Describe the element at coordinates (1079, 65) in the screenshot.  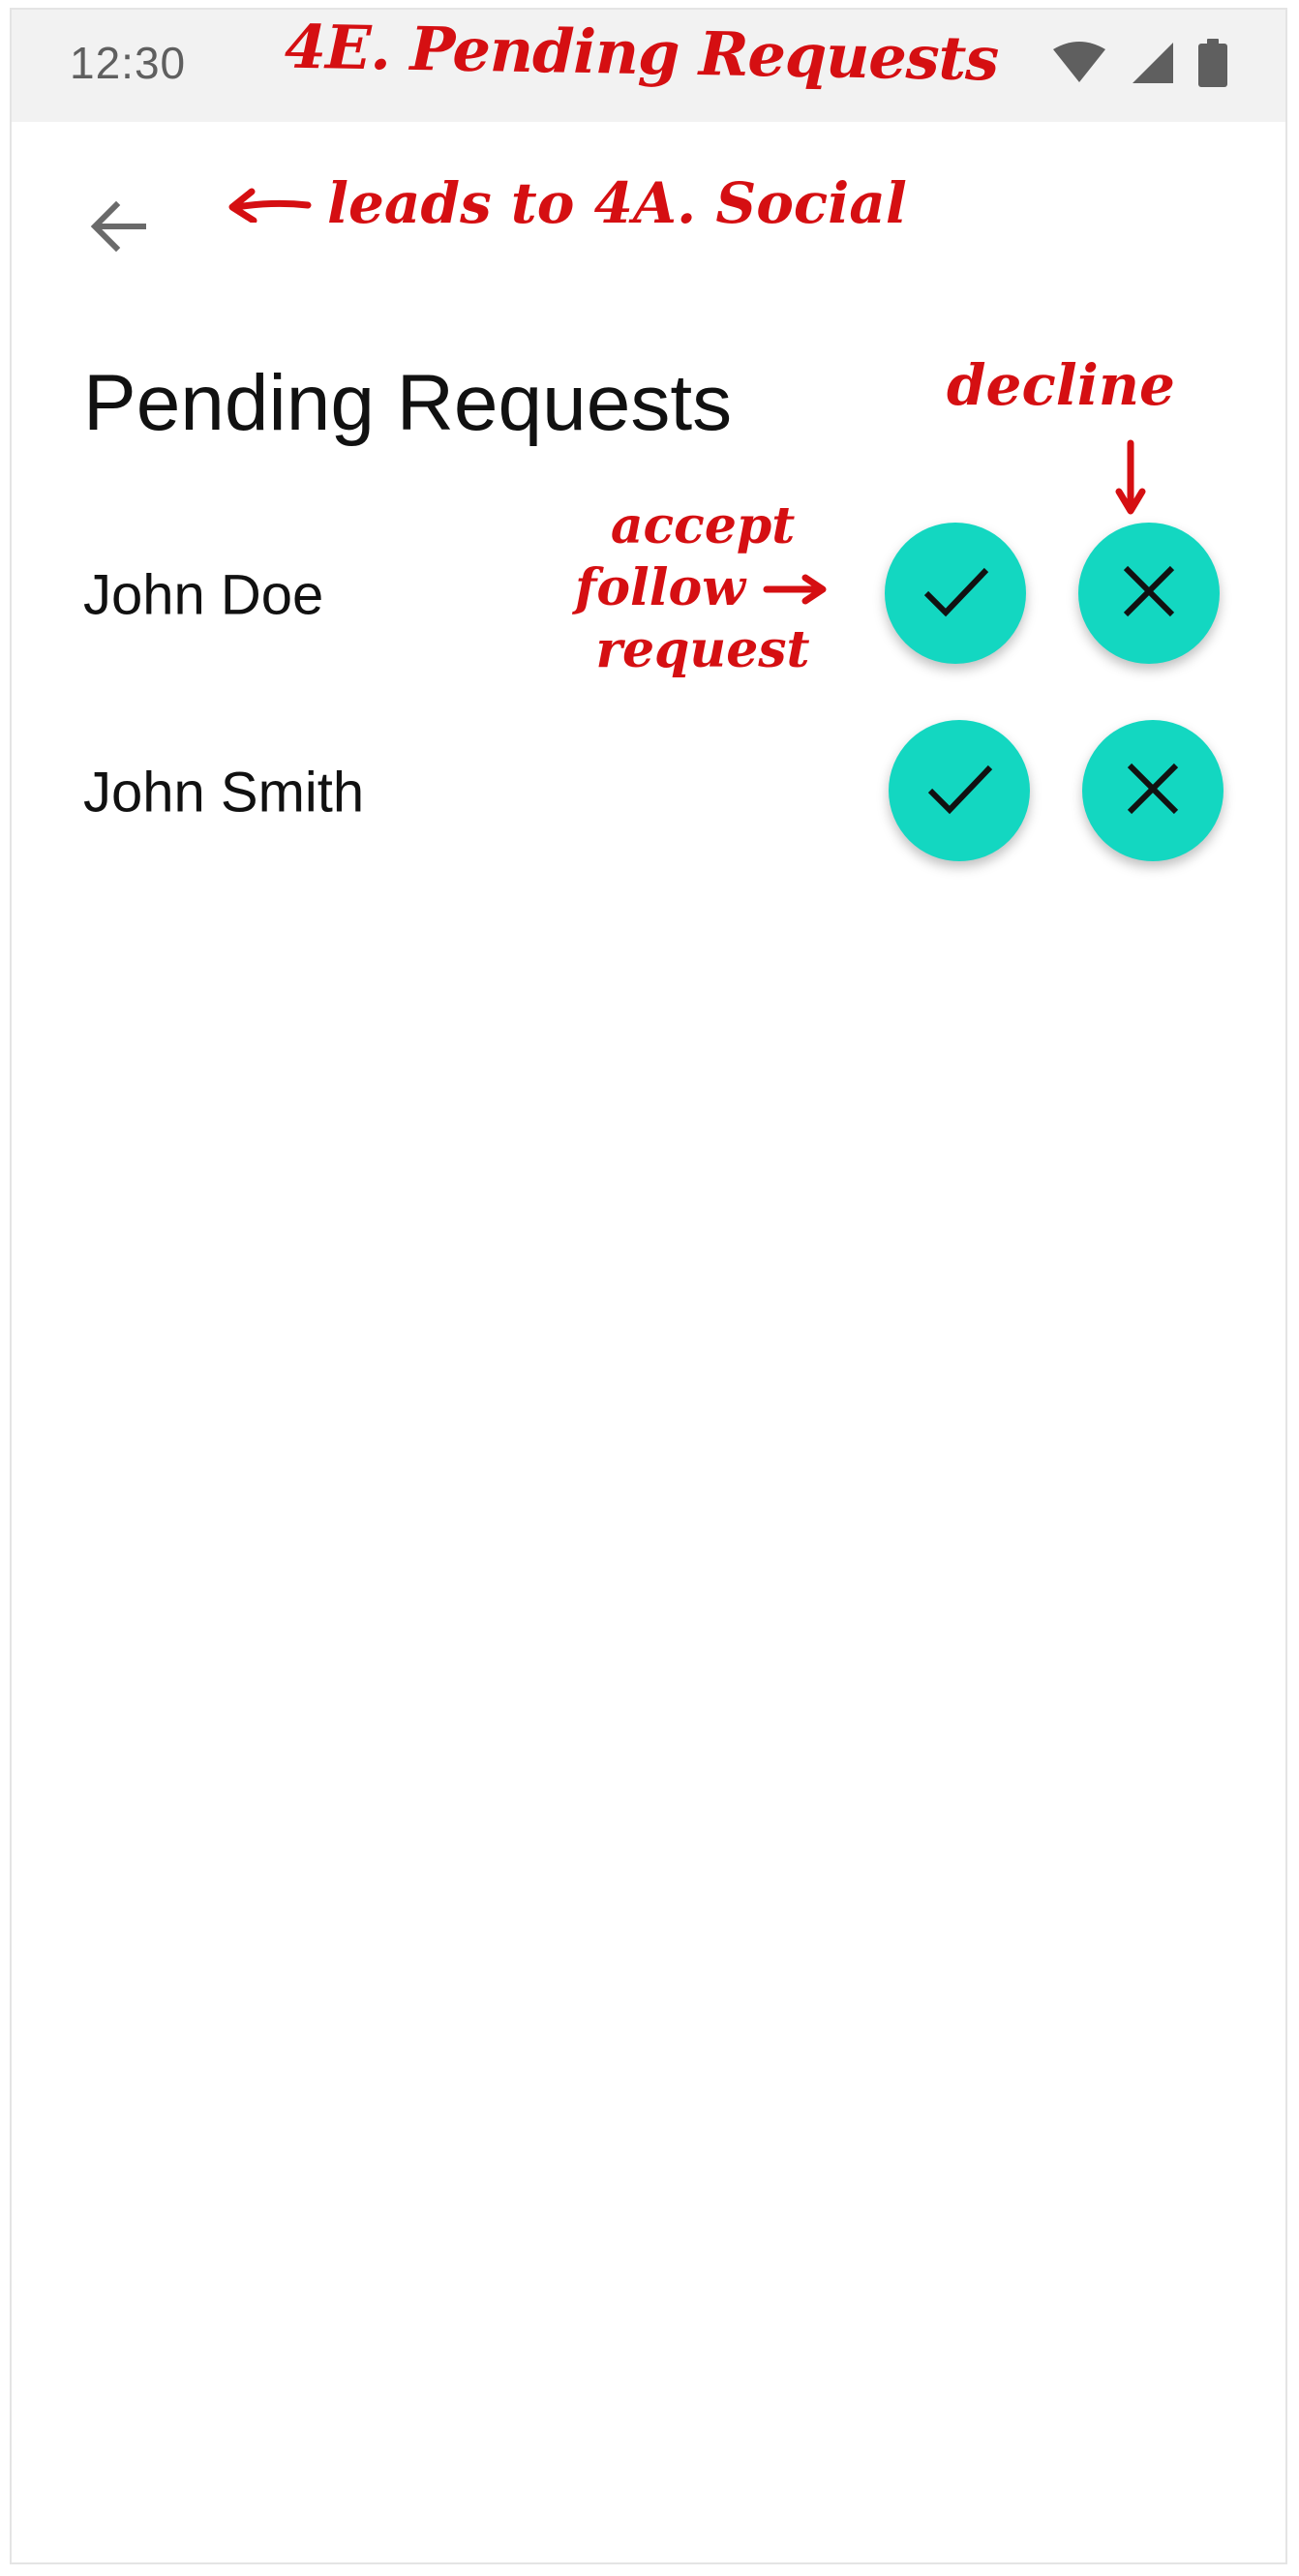
I see `wifi-icon` at that location.